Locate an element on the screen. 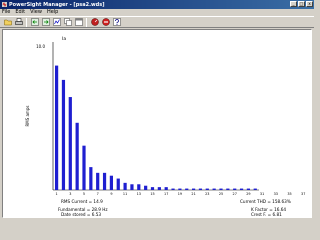 This screenshot has width=320, height=240. copy-button is located at coordinates (67, 22).